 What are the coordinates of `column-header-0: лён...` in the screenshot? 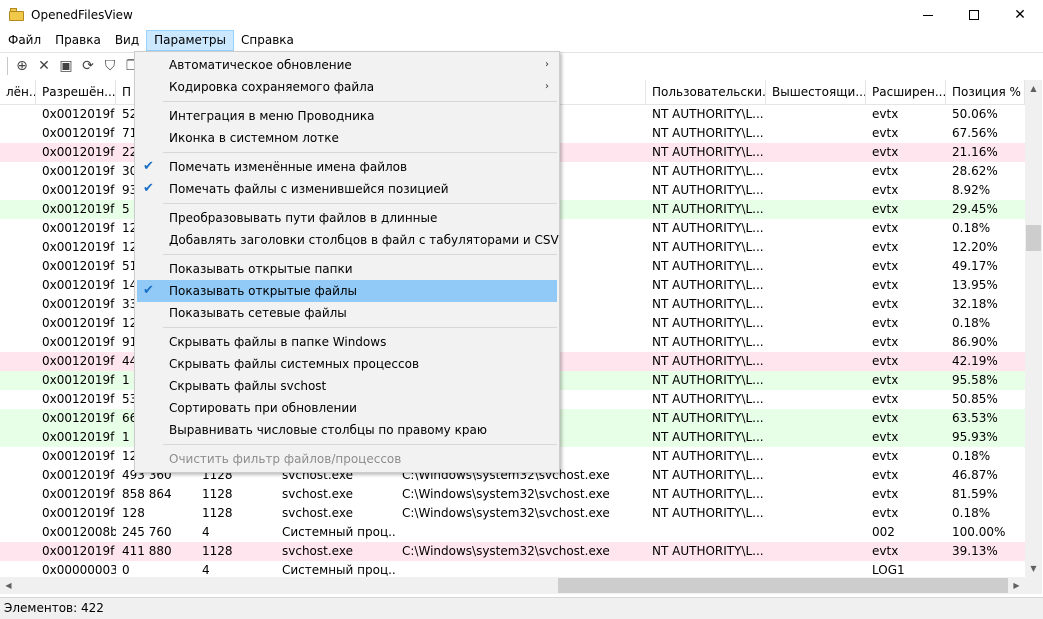 It's located at (18, 92).